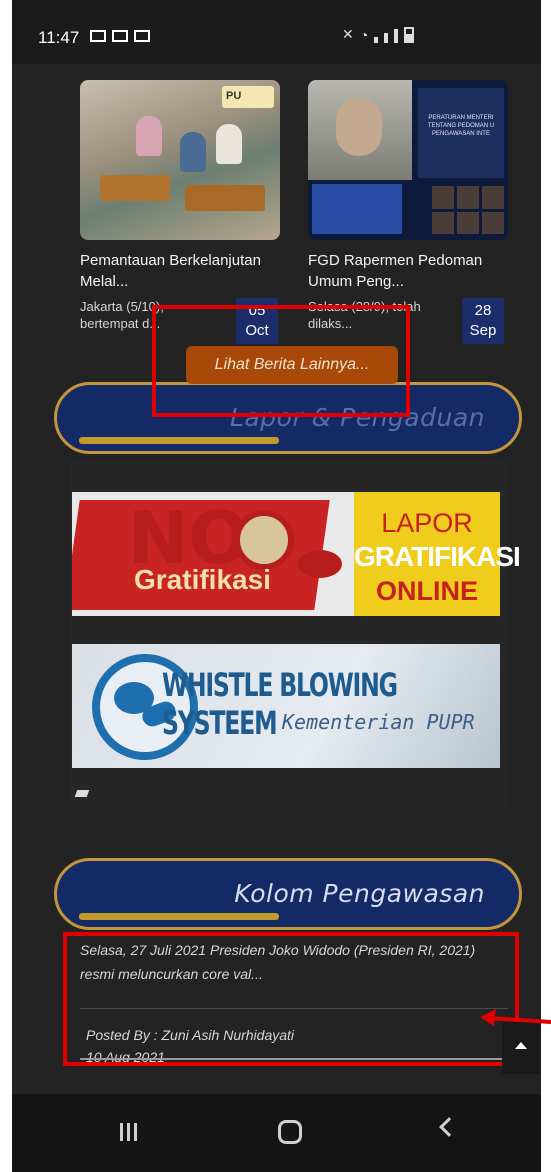 The height and width of the screenshot is (1172, 551). What do you see at coordinates (59, 37) in the screenshot?
I see `status-time: 11:47` at bounding box center [59, 37].